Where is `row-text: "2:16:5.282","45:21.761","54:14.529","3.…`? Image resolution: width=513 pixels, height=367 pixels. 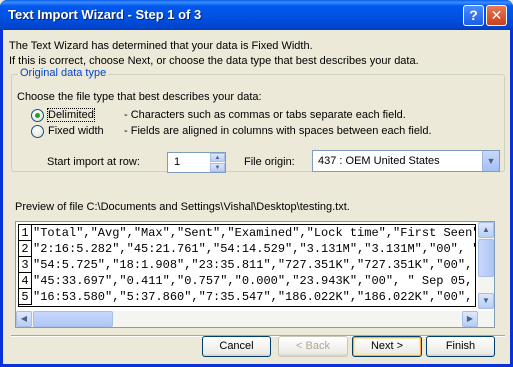 row-text: "2:16:5.282","45:21.761","54:14.529","3.… is located at coordinates (254, 249).